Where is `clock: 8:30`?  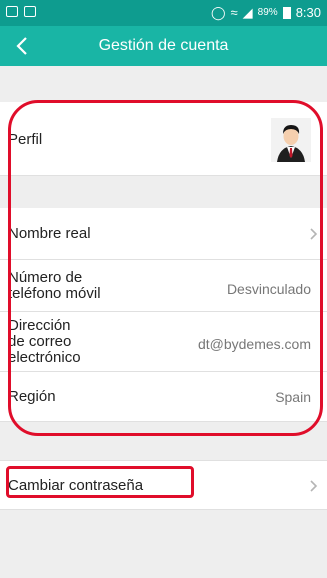
clock: 8:30 is located at coordinates (308, 12).